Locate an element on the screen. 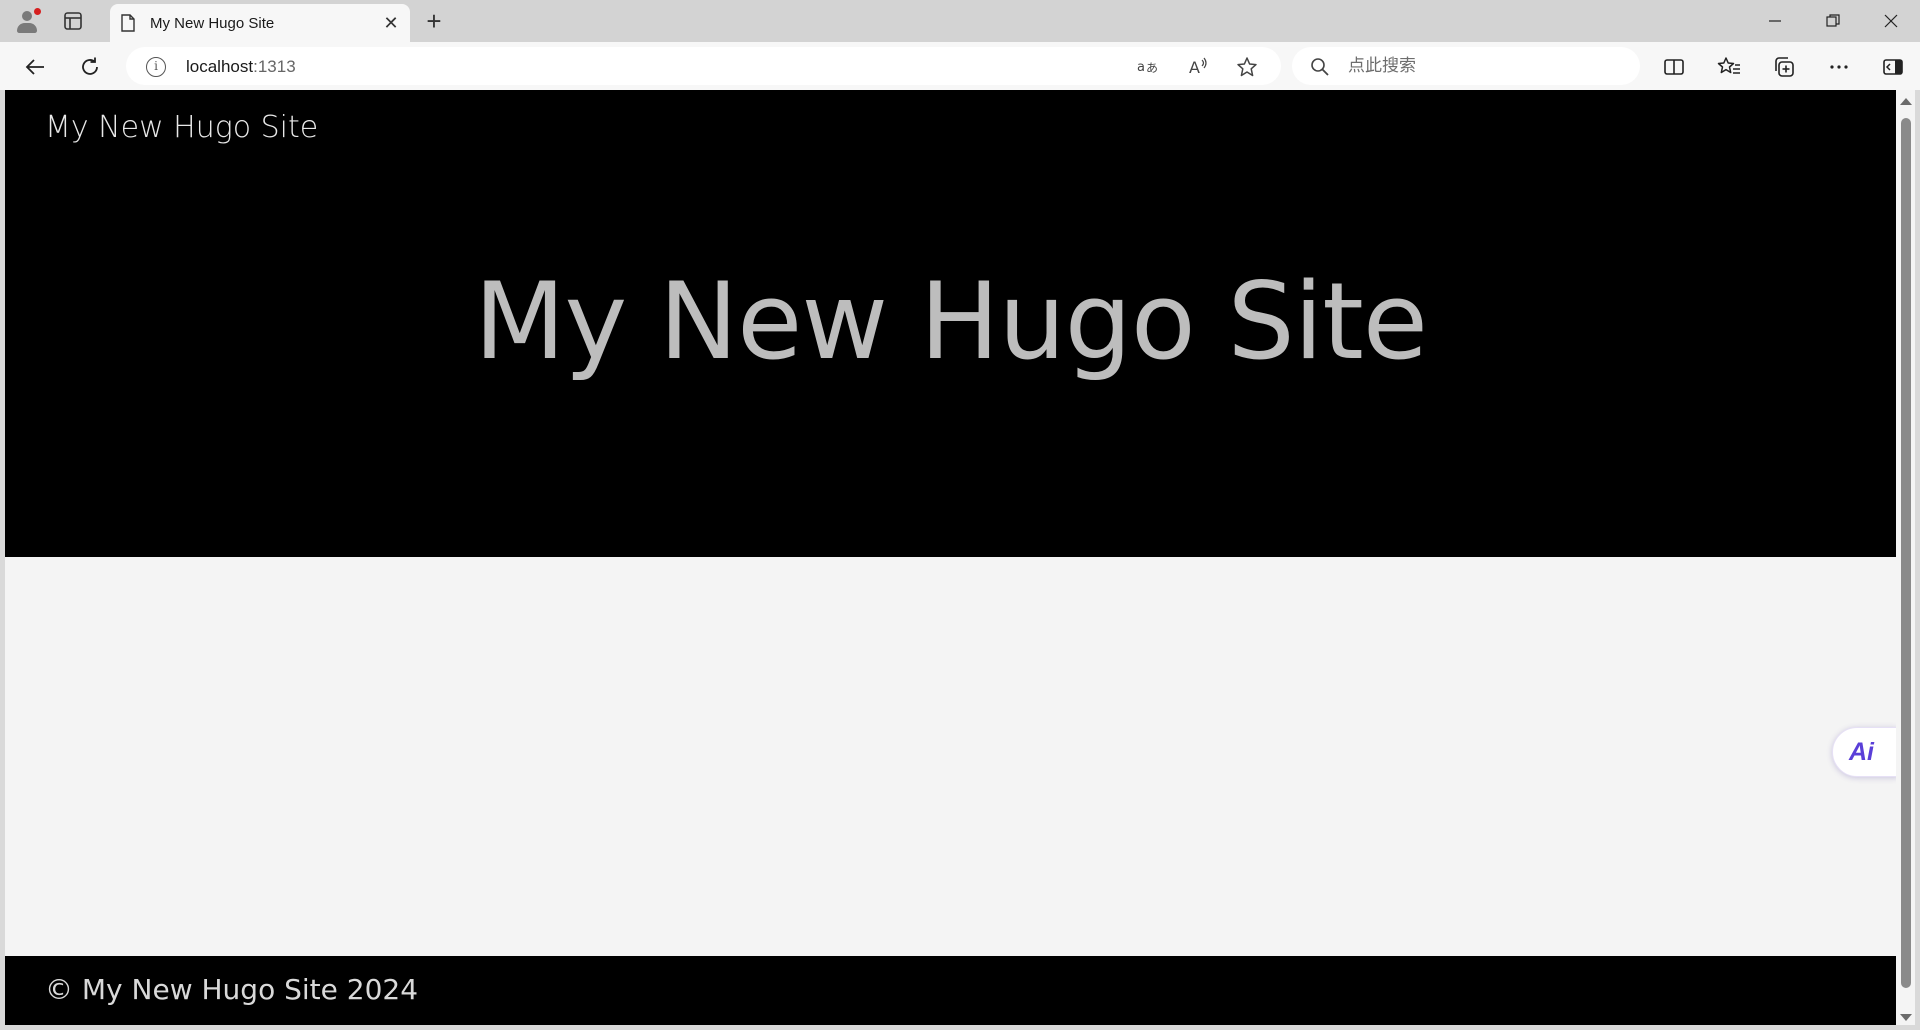 The width and height of the screenshot is (1920, 1030). ai-label: Ai is located at coordinates (1861, 751).